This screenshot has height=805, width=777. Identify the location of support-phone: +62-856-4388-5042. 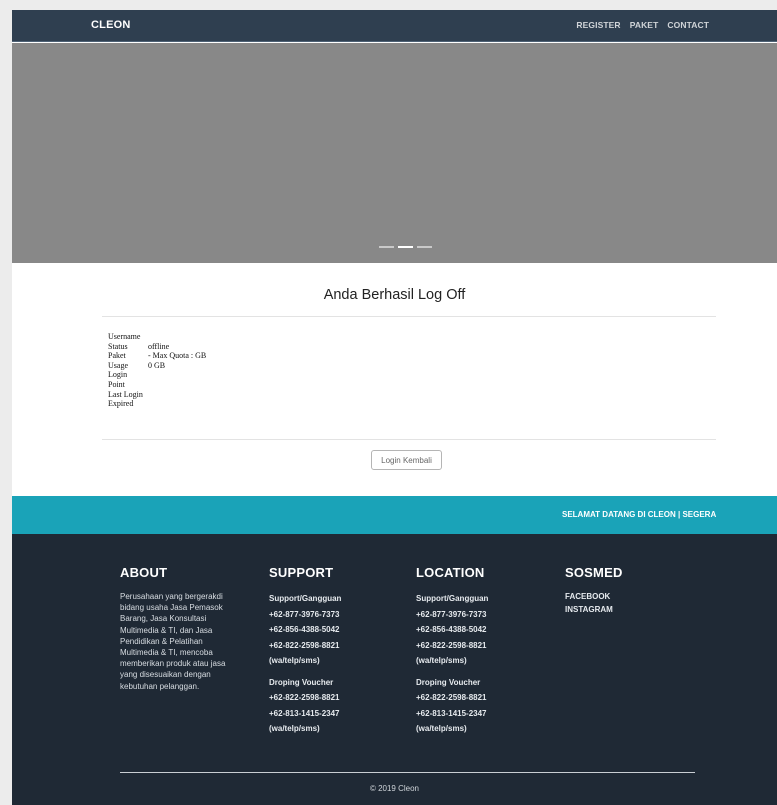
(305, 630).